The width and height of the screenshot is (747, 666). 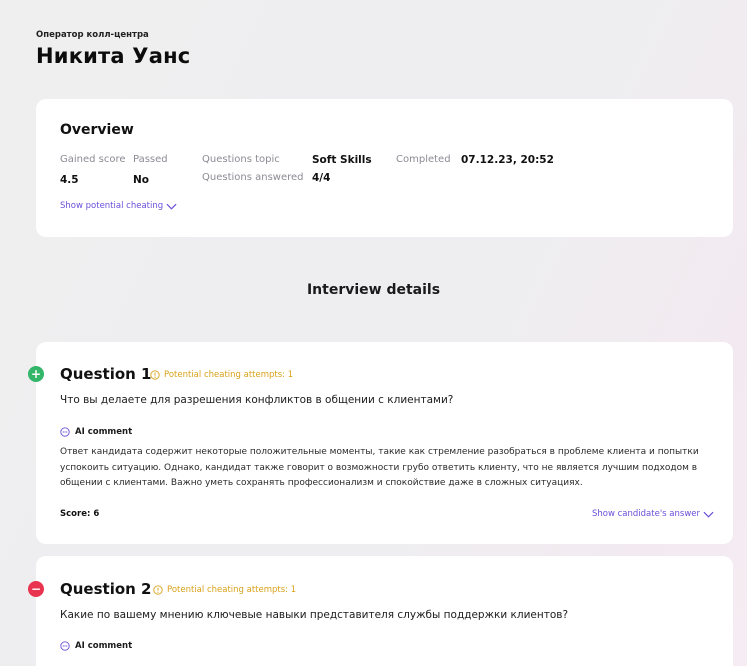 What do you see at coordinates (342, 160) in the screenshot?
I see `questions-topic-value: Soft Skills` at bounding box center [342, 160].